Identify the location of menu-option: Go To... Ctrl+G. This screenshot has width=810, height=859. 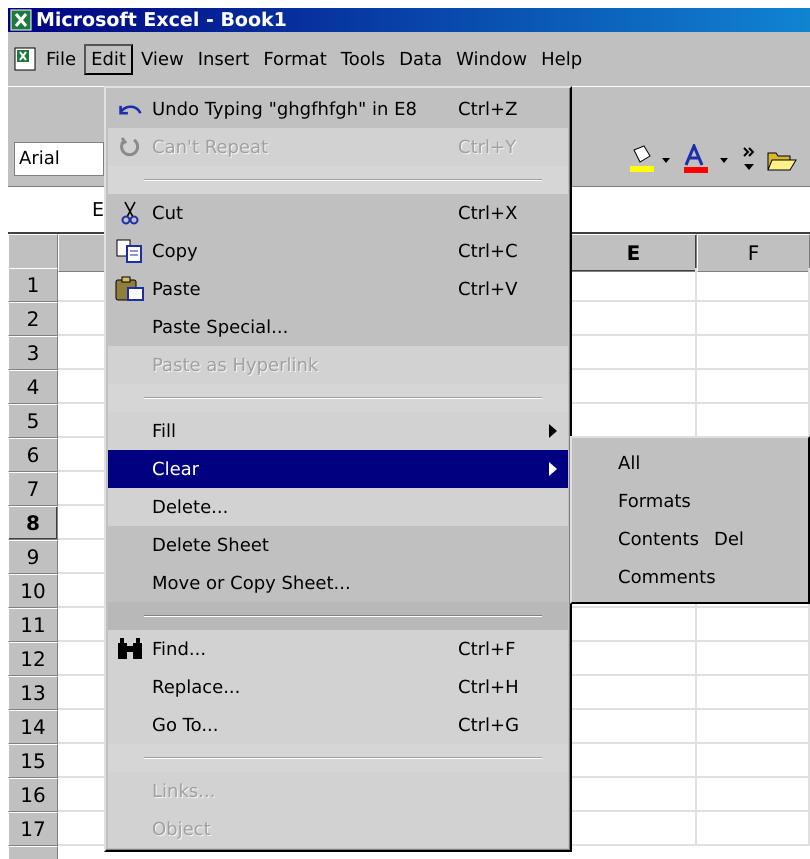
(338, 725).